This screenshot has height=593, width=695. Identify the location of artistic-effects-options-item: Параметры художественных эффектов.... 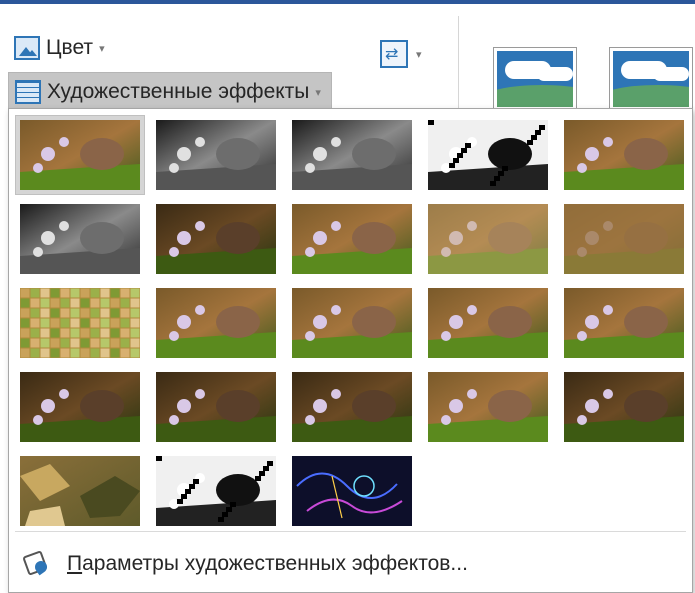
(350, 564).